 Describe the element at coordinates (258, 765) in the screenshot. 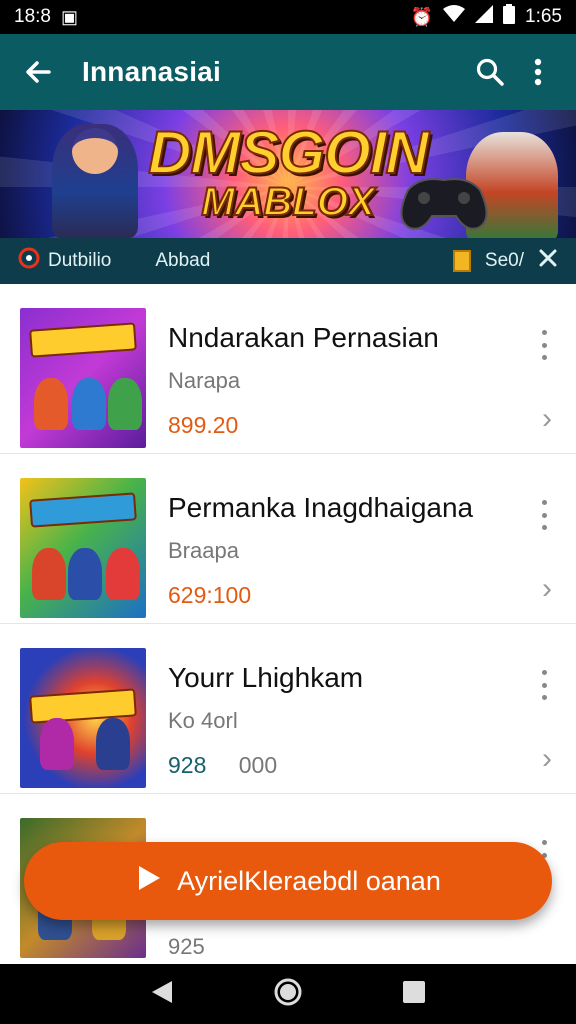

I see `item-price-extra: 000` at that location.